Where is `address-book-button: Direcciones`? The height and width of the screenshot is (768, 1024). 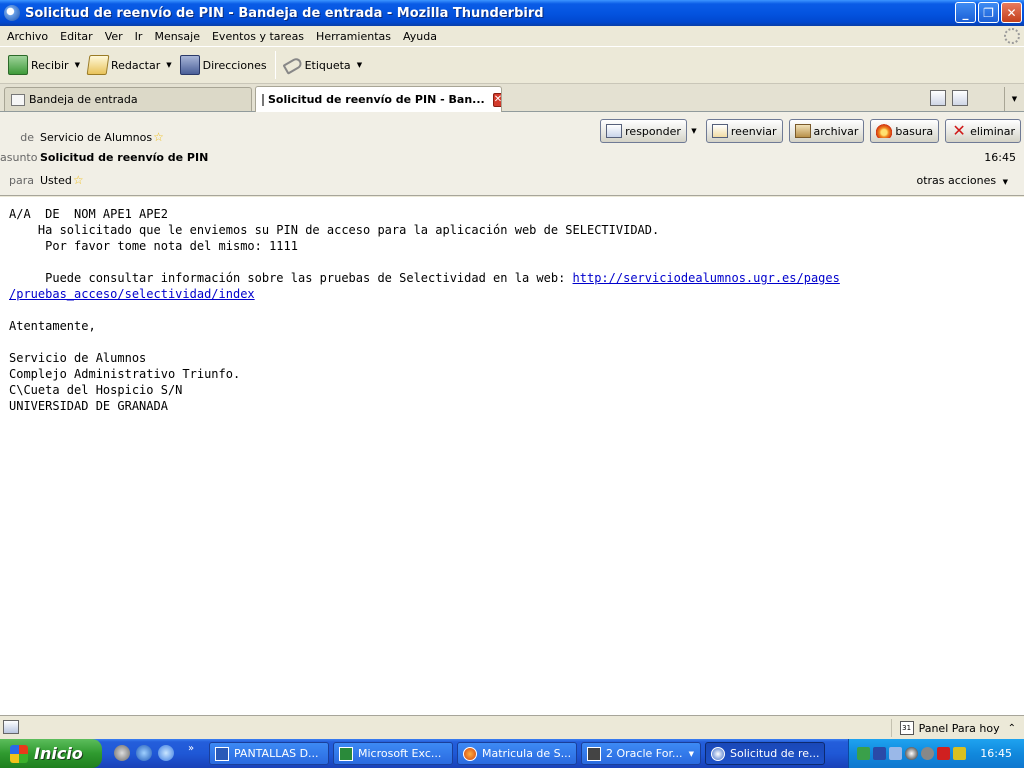
address-book-button: Direcciones is located at coordinates (223, 65).